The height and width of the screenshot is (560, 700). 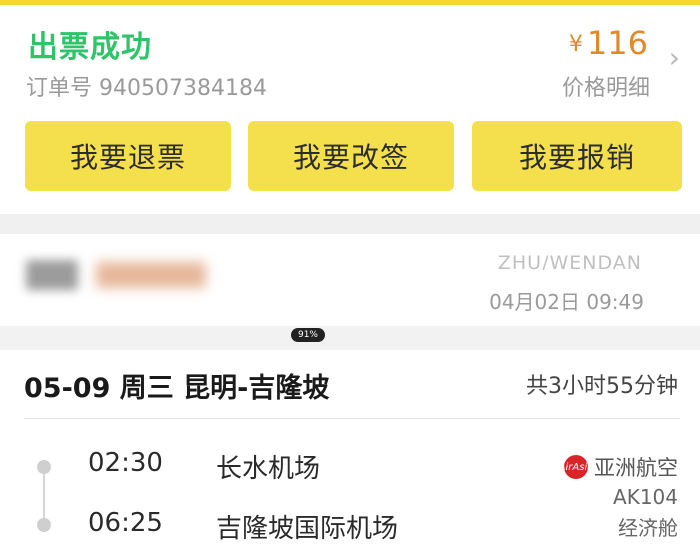 I want to click on flight-number: AK104, so click(x=645, y=497).